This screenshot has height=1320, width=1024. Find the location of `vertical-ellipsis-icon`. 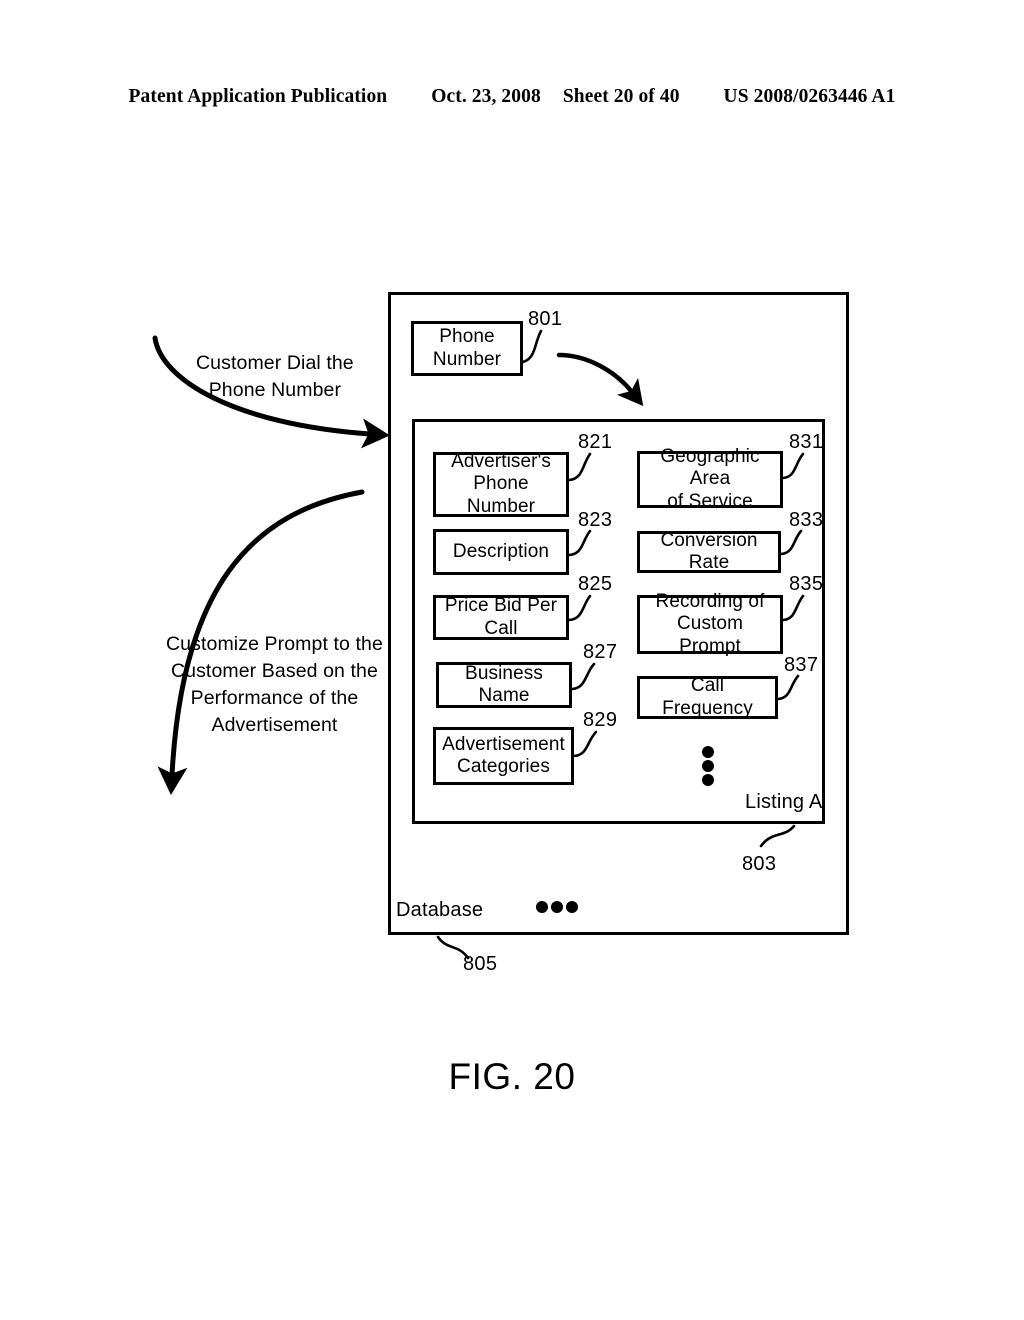

vertical-ellipsis-icon is located at coordinates (708, 766).